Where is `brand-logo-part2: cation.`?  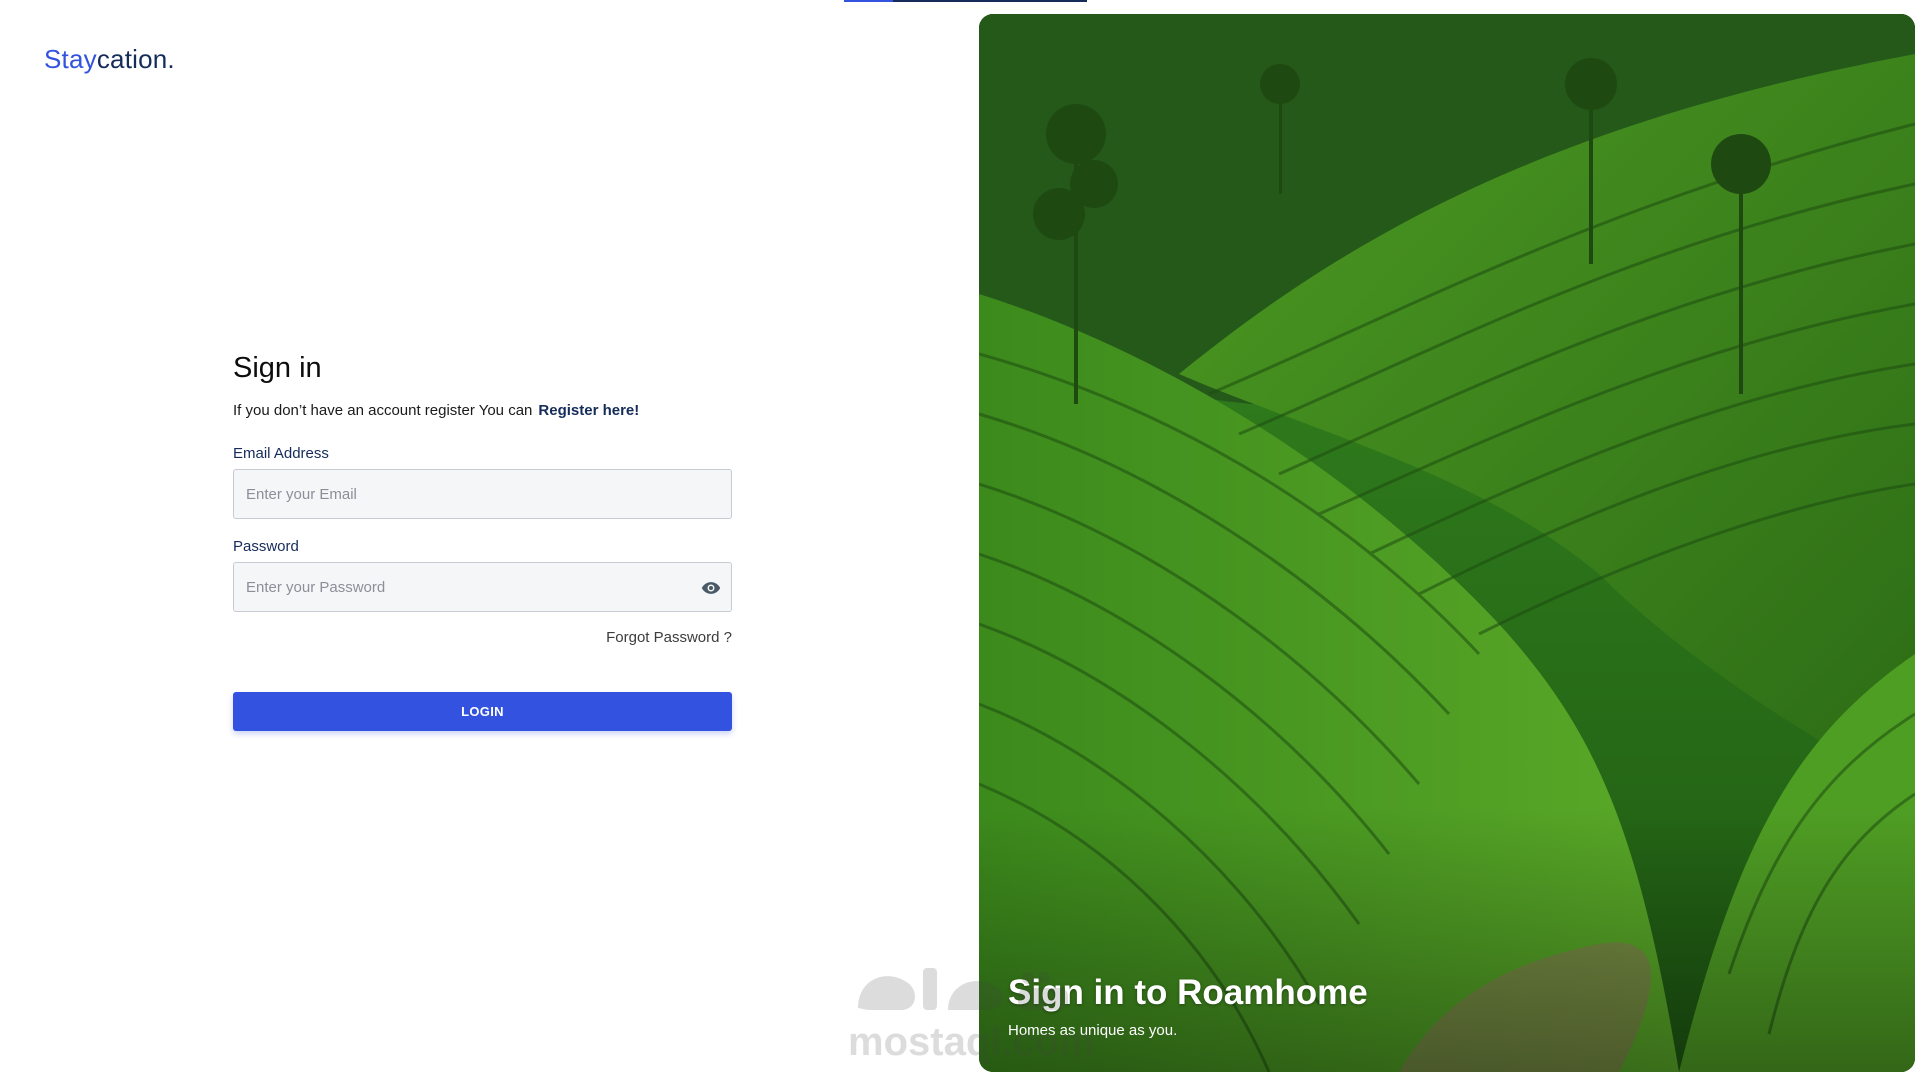 brand-logo-part2: cation. is located at coordinates (135, 59).